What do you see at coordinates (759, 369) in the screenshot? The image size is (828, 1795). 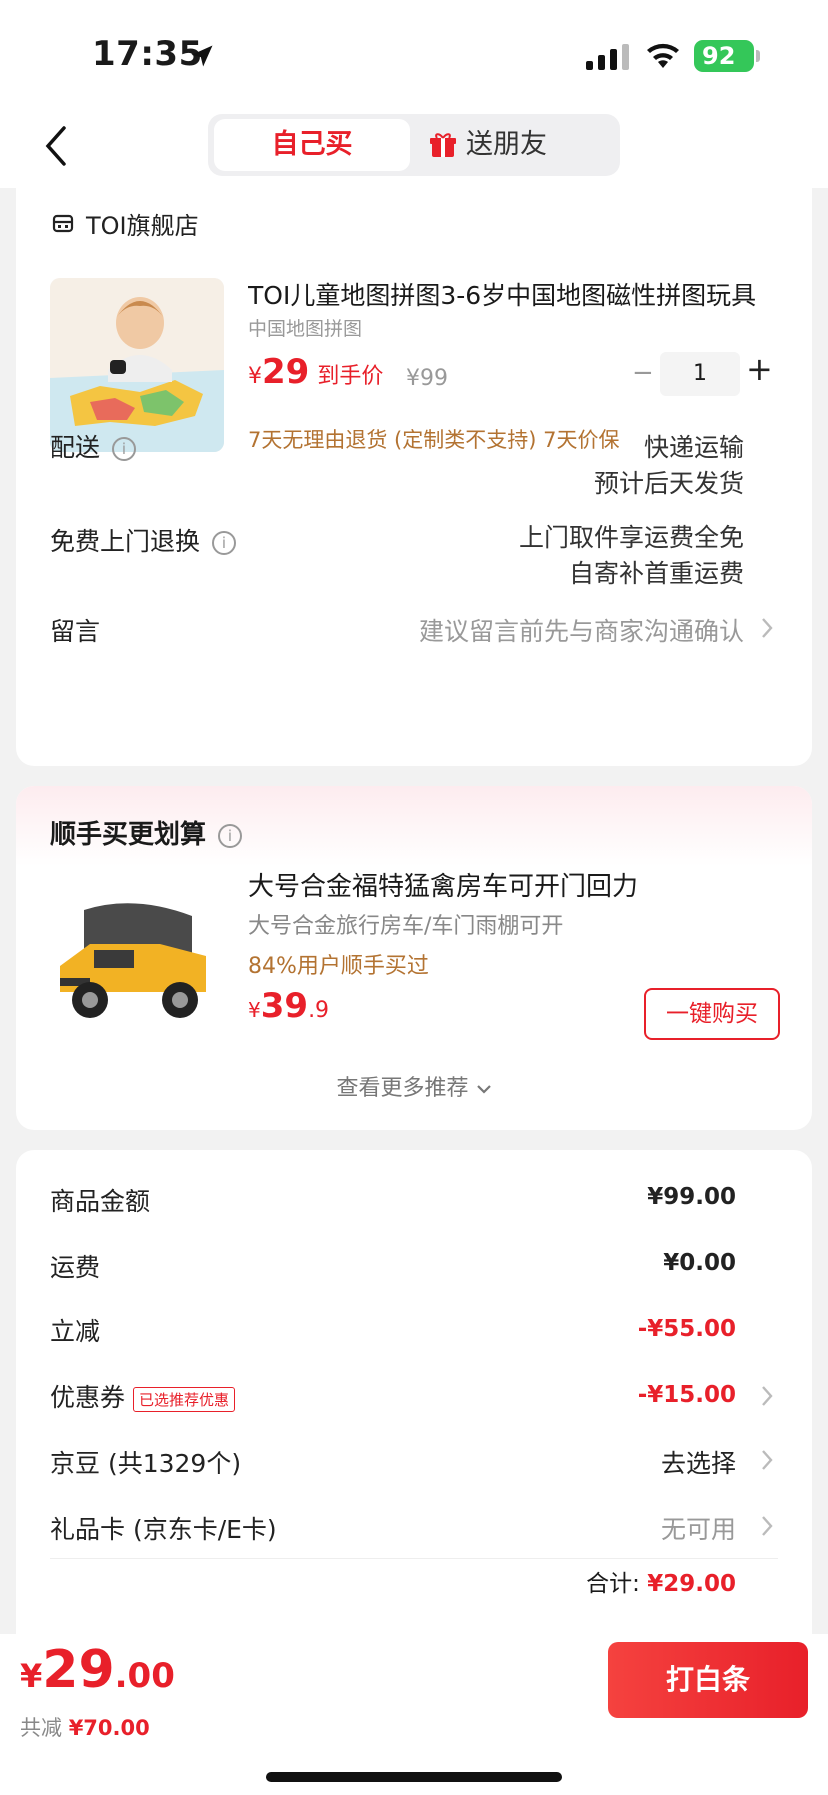 I see `quantity-increase-button: +` at bounding box center [759, 369].